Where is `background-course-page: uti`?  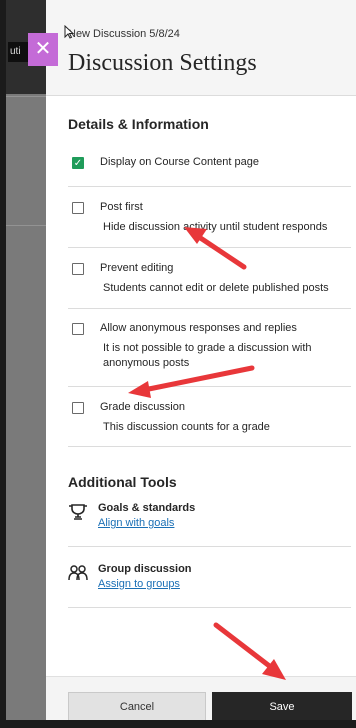 background-course-page: uti is located at coordinates (23, 364).